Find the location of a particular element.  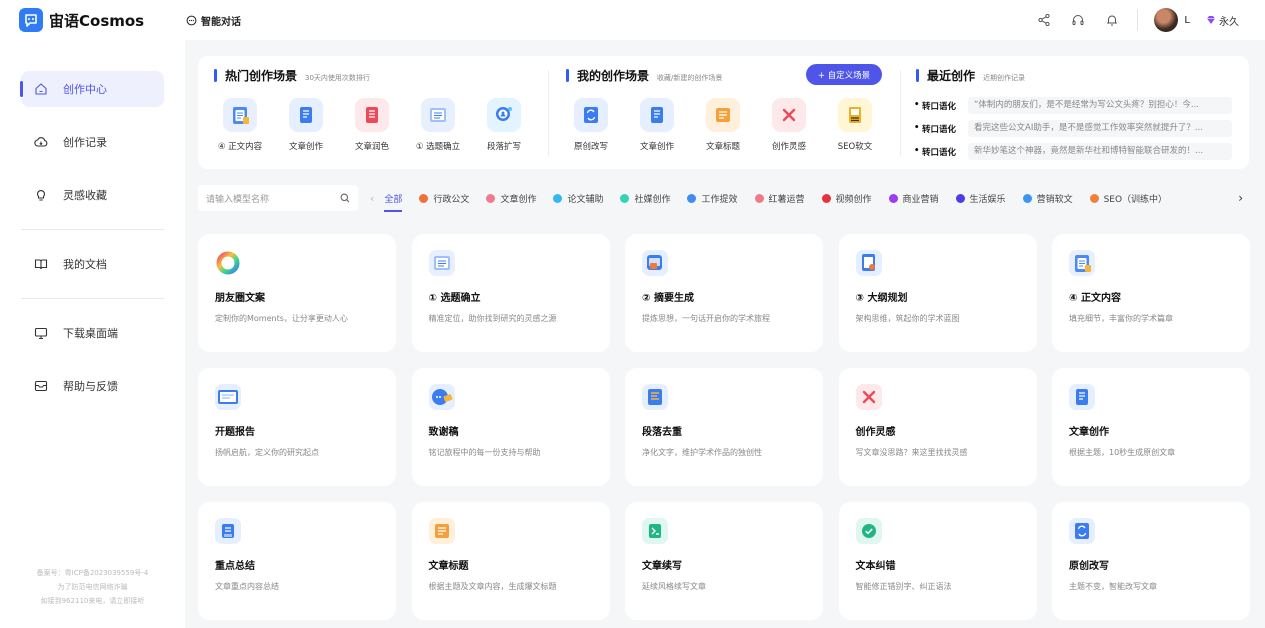

my-scene-item: 文章标题 is located at coordinates (723, 125).